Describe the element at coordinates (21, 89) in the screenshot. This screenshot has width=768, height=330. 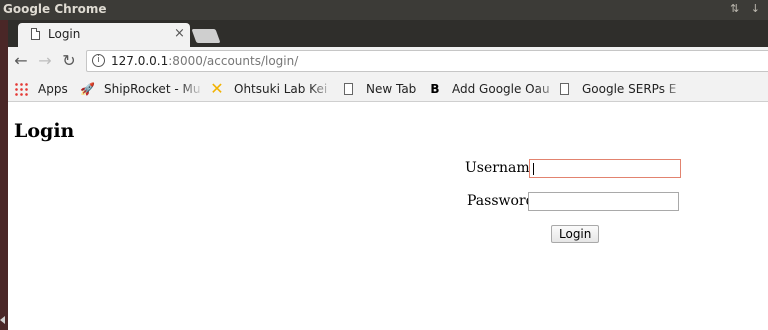
I see `apps-grid-icon` at that location.